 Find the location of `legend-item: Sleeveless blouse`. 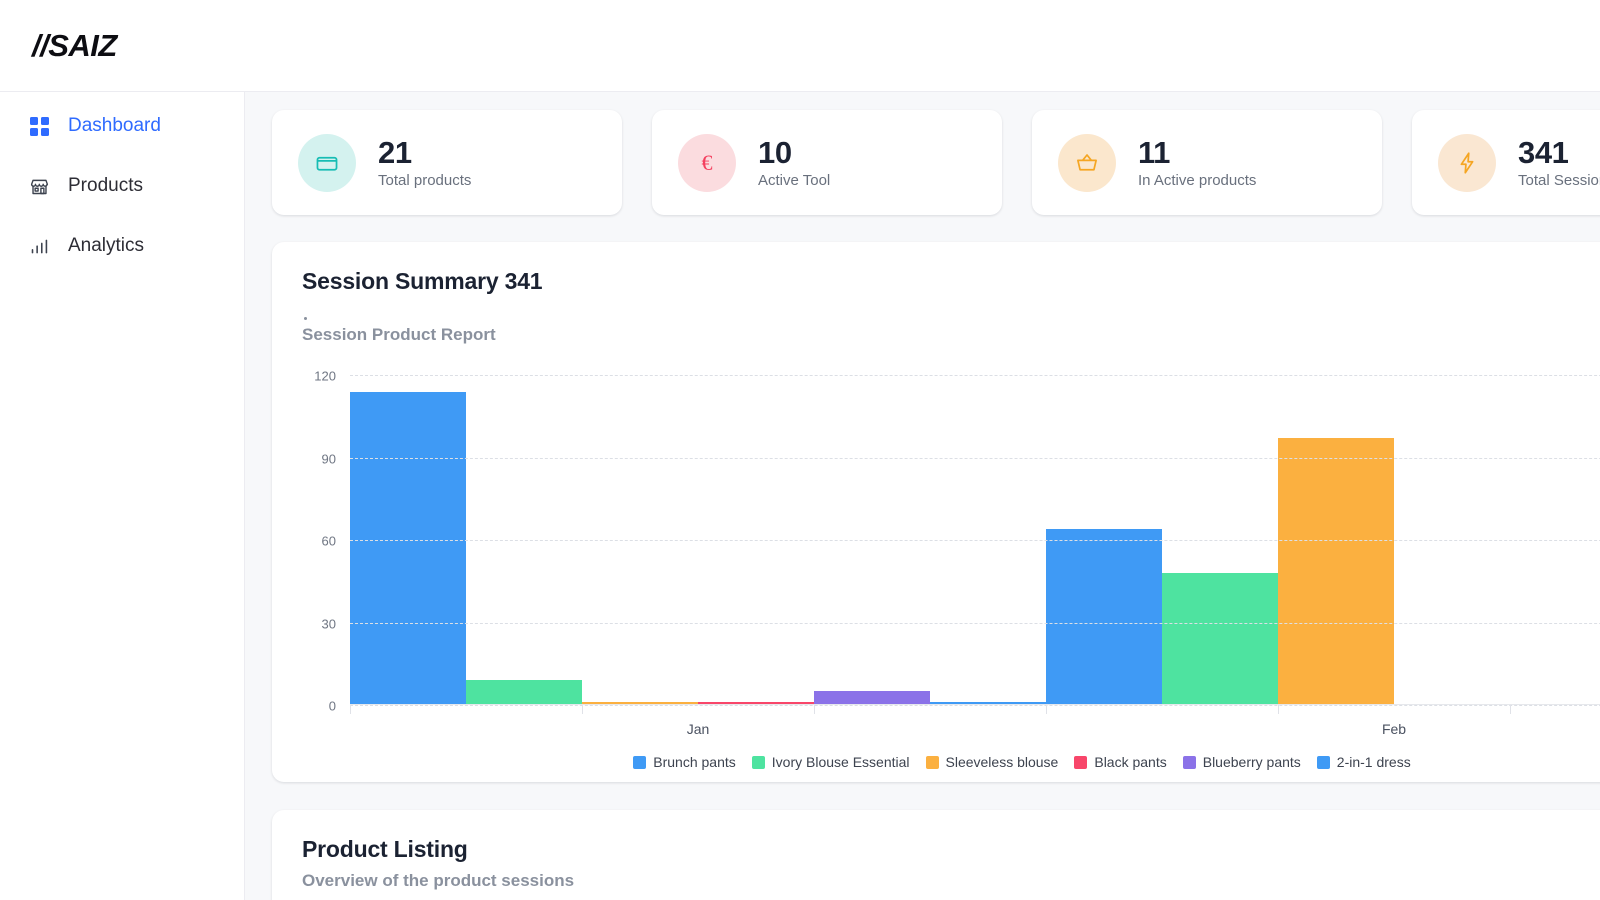

legend-item: Sleeveless blouse is located at coordinates (992, 762).